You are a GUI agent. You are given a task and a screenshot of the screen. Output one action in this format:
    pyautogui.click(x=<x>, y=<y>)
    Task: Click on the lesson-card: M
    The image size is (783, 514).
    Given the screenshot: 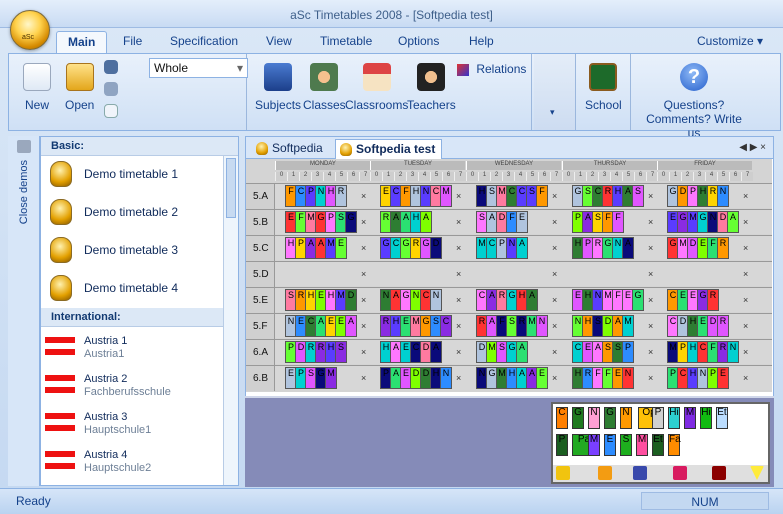 What is the action you would take?
    pyautogui.click(x=628, y=326)
    